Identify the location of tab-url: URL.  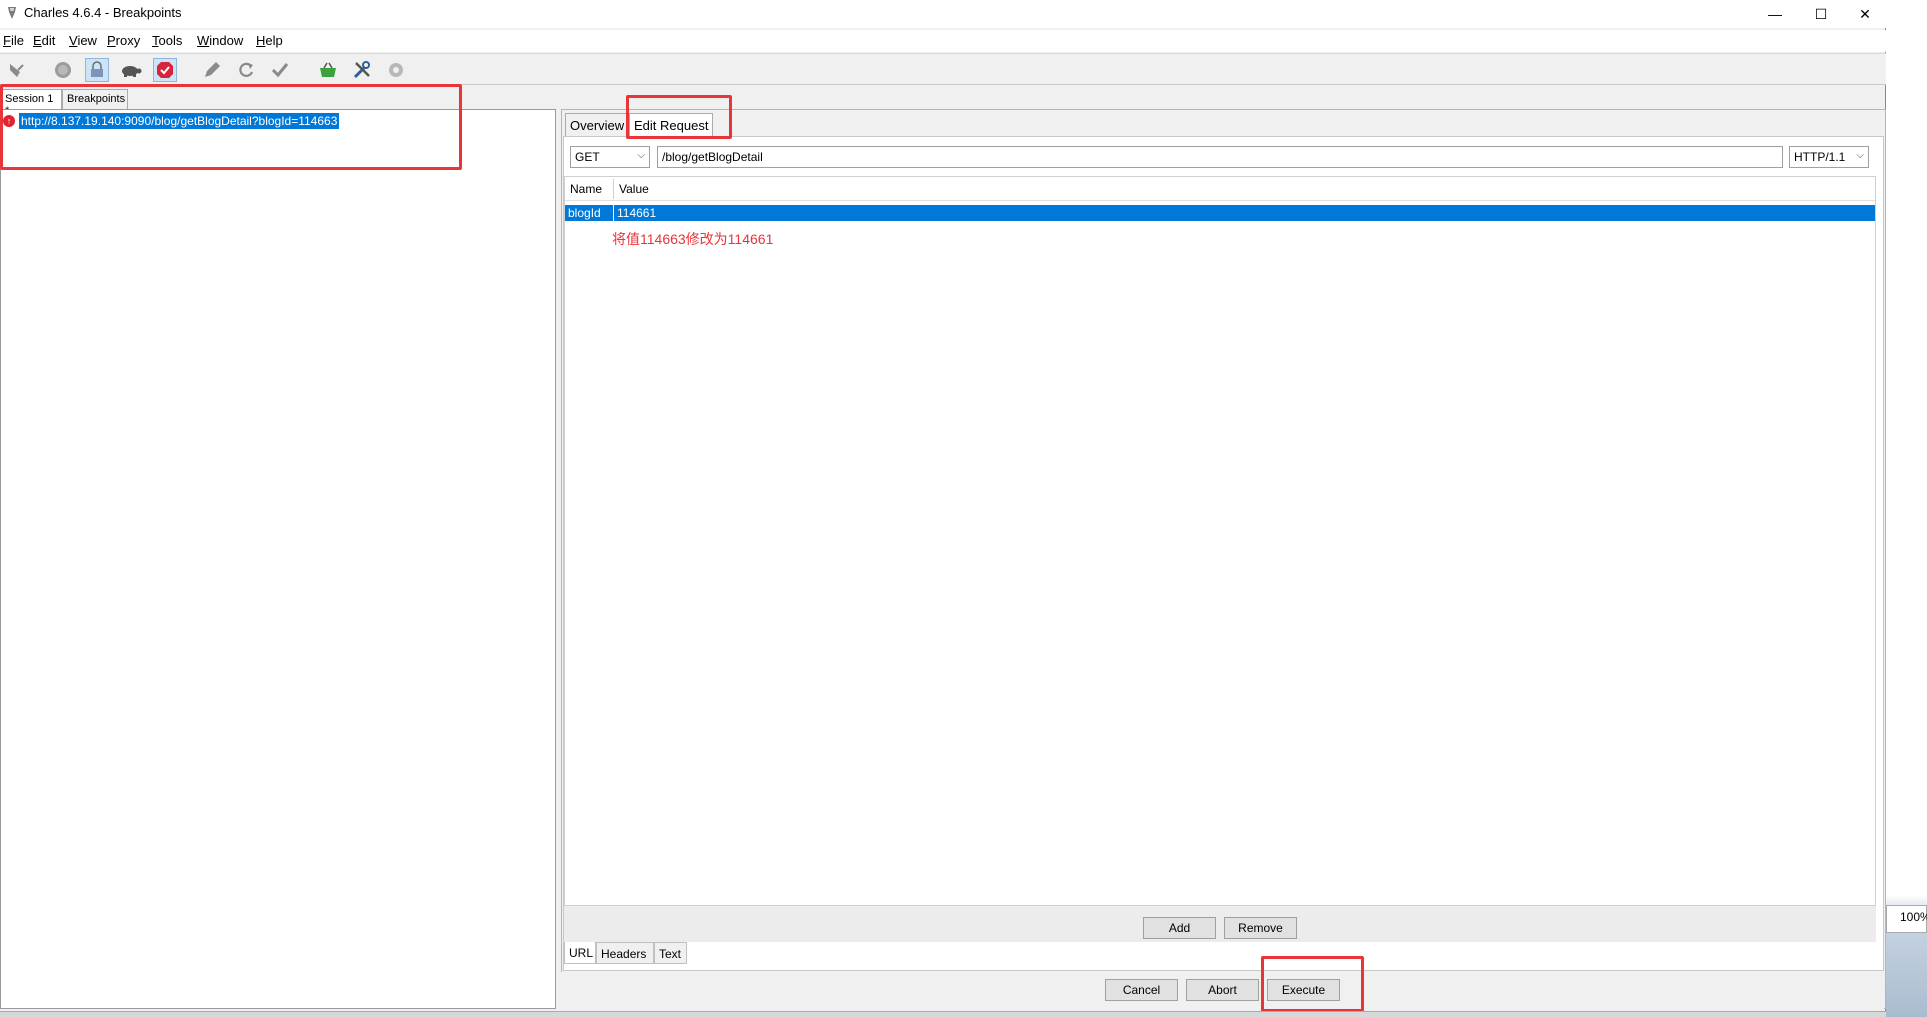
(580, 953).